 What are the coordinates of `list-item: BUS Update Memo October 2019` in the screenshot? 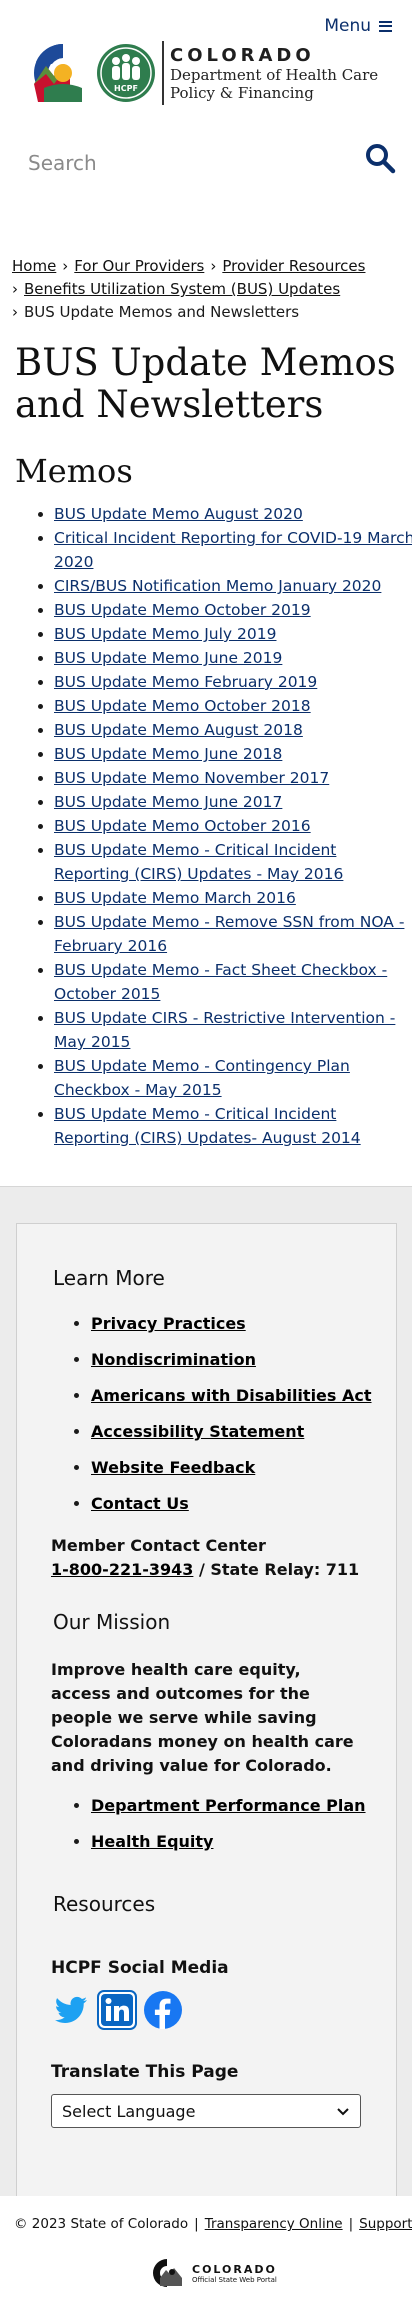 It's located at (233, 610).